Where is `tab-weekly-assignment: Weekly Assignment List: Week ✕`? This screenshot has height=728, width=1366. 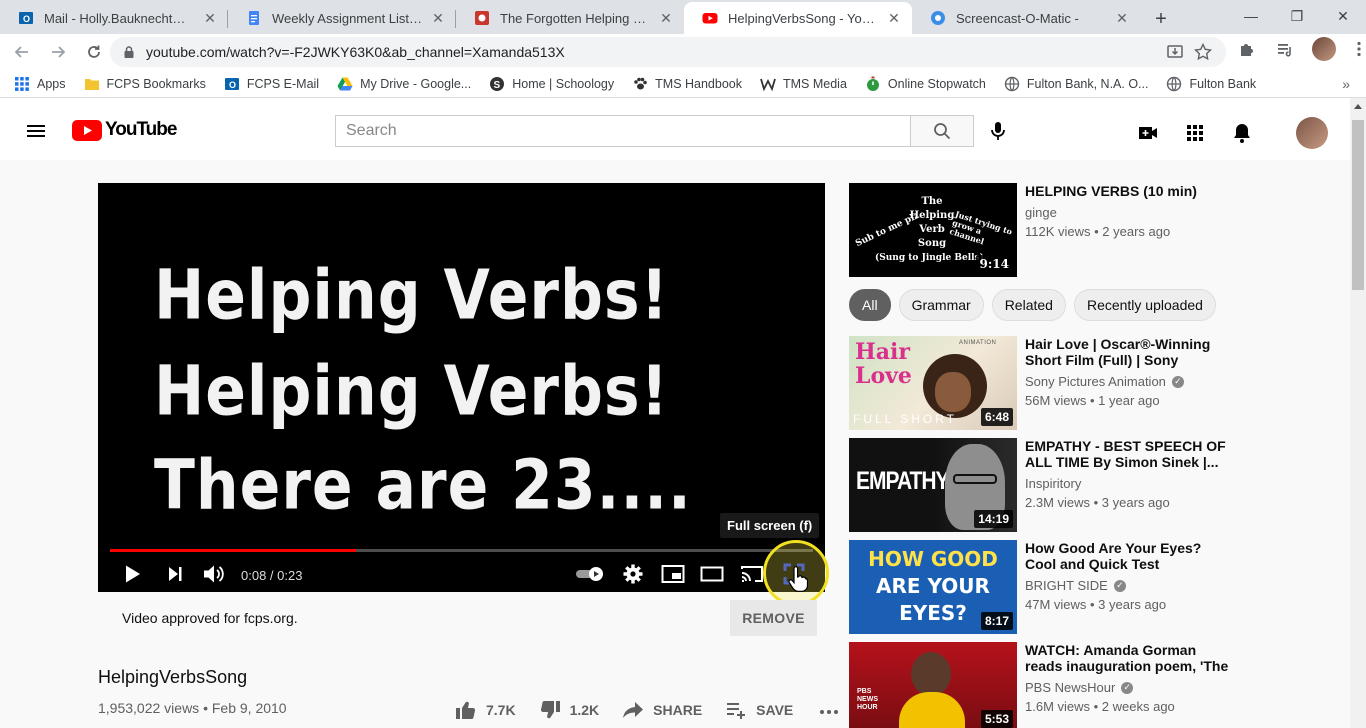
tab-weekly-assignment: Weekly Assignment List: Week ✕ is located at coordinates (342, 18).